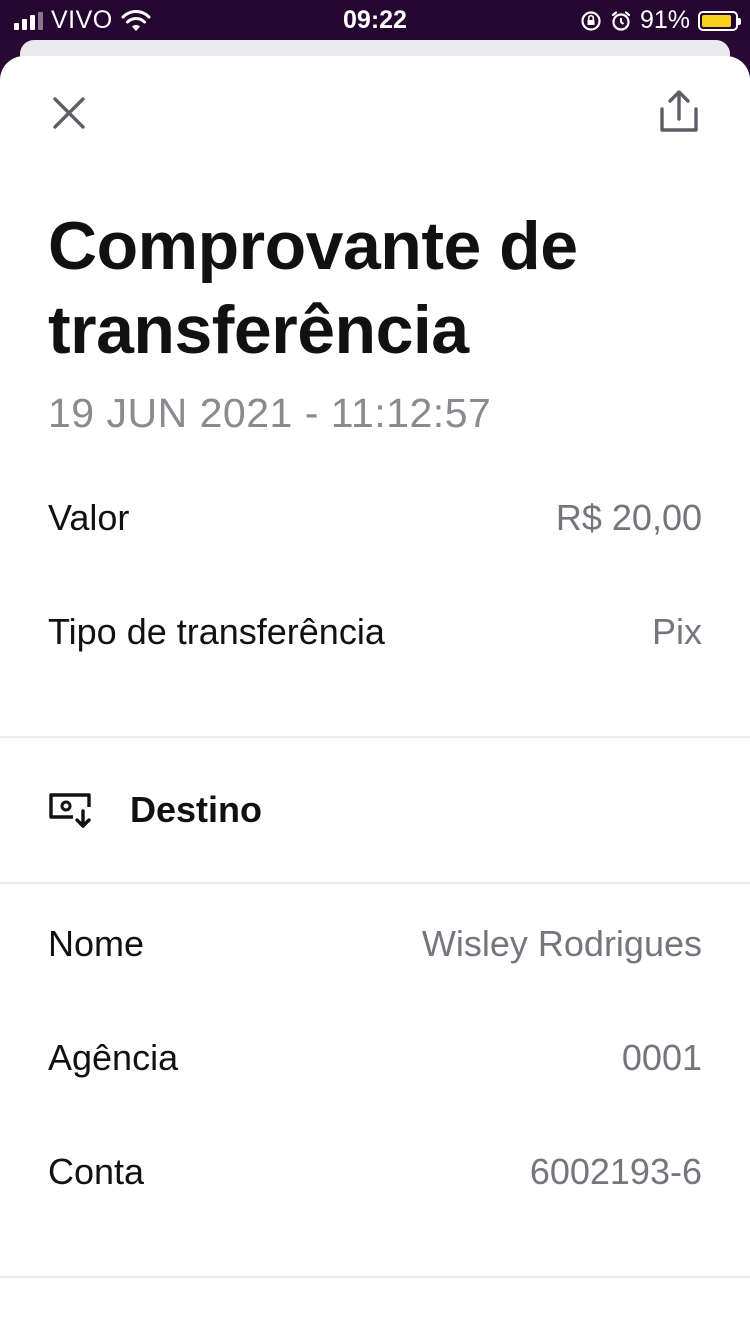 The width and height of the screenshot is (750, 1334). Describe the element at coordinates (375, 944) in the screenshot. I see `name-row: Nome Wisley Rodrigues` at that location.